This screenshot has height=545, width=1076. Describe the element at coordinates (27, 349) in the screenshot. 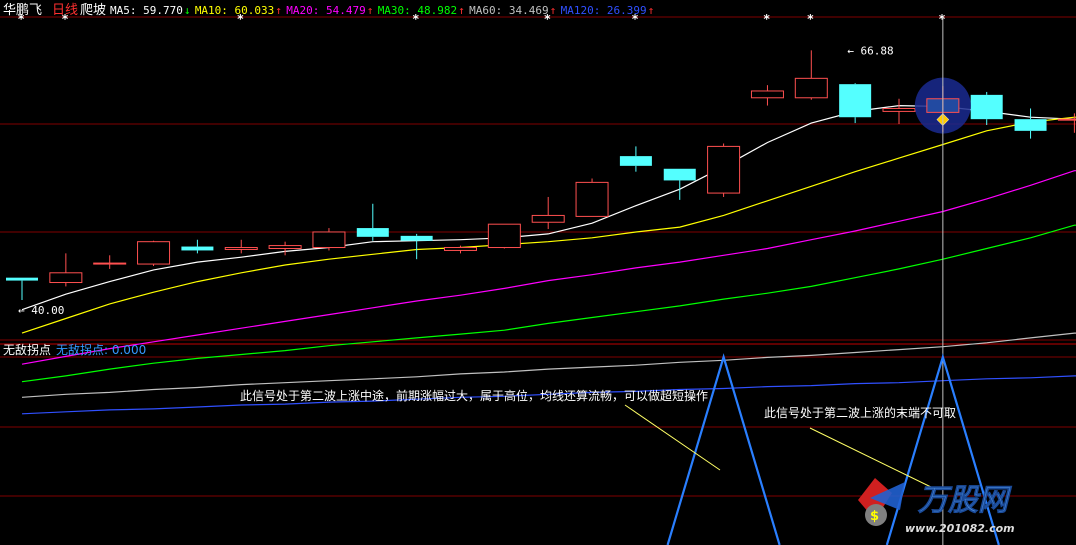

I see `sub-indicator-title: 无敌拐点` at that location.